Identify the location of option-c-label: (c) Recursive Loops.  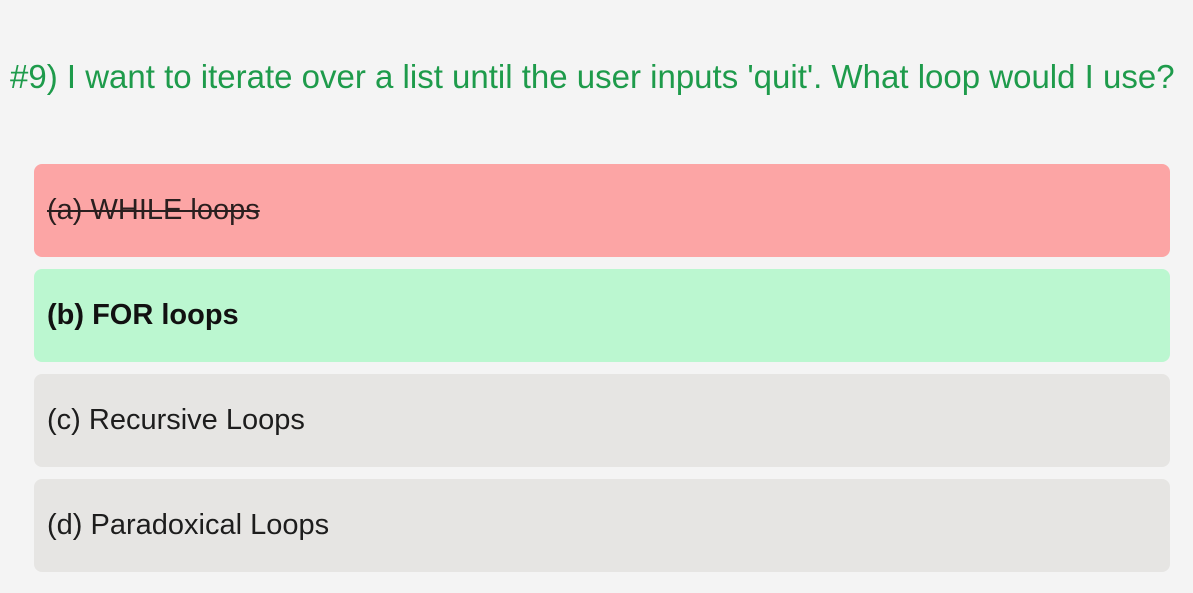
(176, 420).